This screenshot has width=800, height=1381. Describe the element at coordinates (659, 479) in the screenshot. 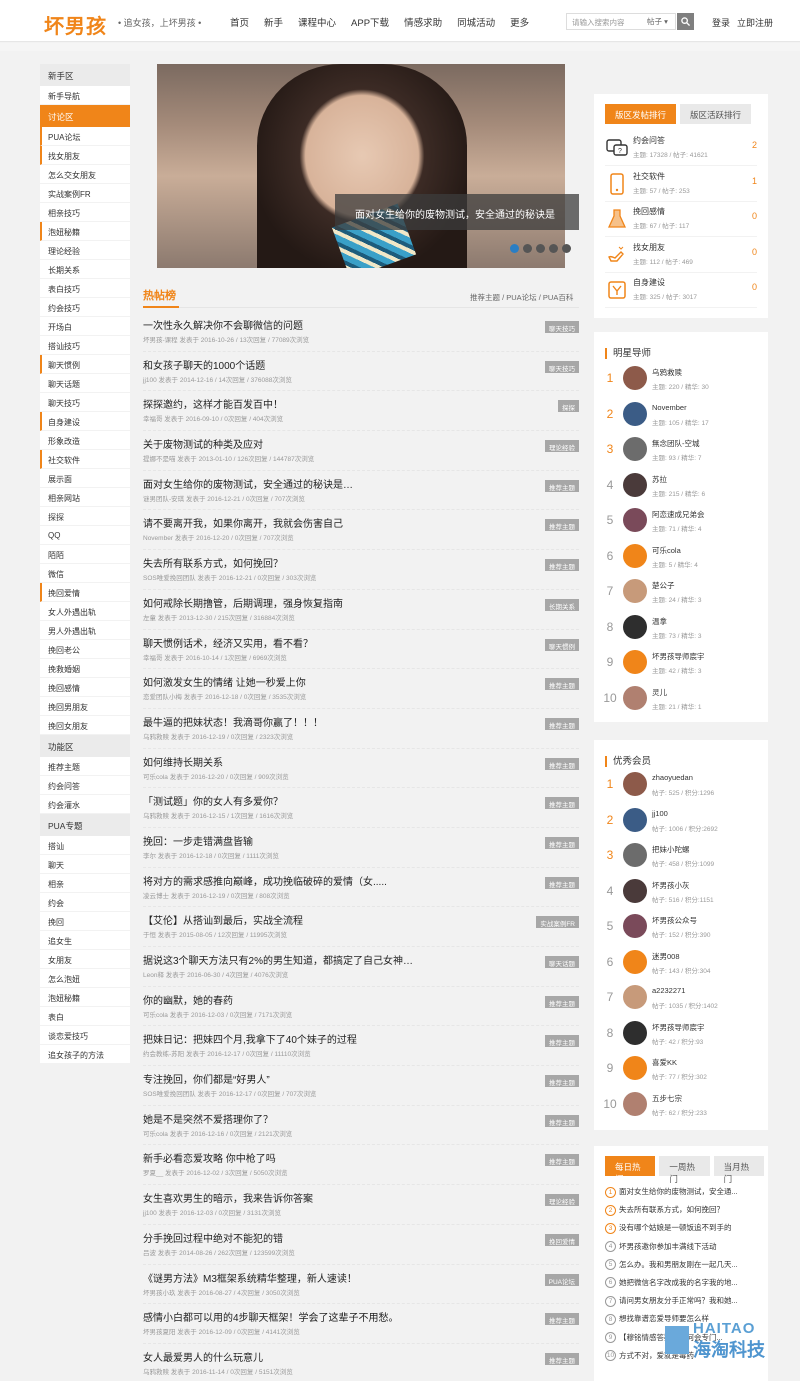

I see `user-name: 苏拉` at that location.